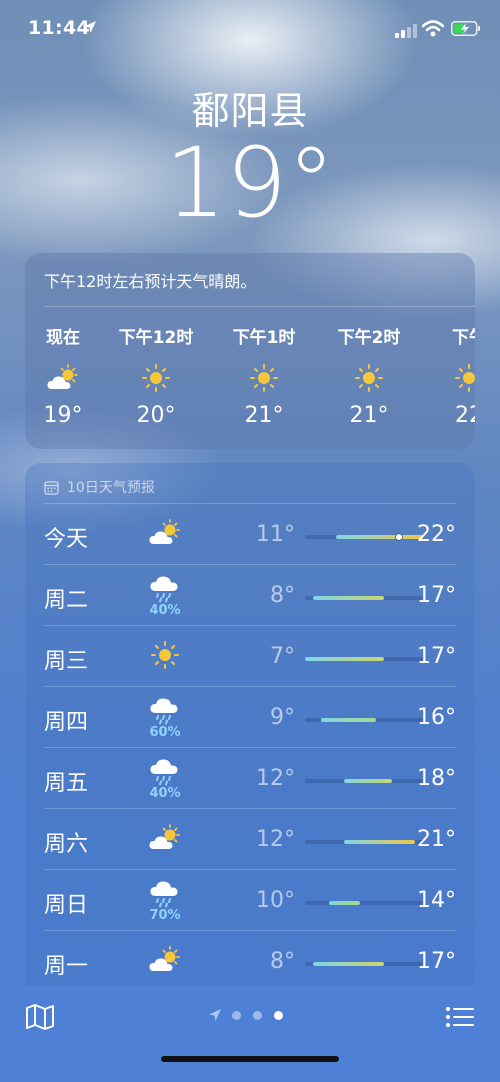 Image resolution: width=500 pixels, height=1082 pixels. What do you see at coordinates (463, 338) in the screenshot?
I see `hour-label: 下午` at bounding box center [463, 338].